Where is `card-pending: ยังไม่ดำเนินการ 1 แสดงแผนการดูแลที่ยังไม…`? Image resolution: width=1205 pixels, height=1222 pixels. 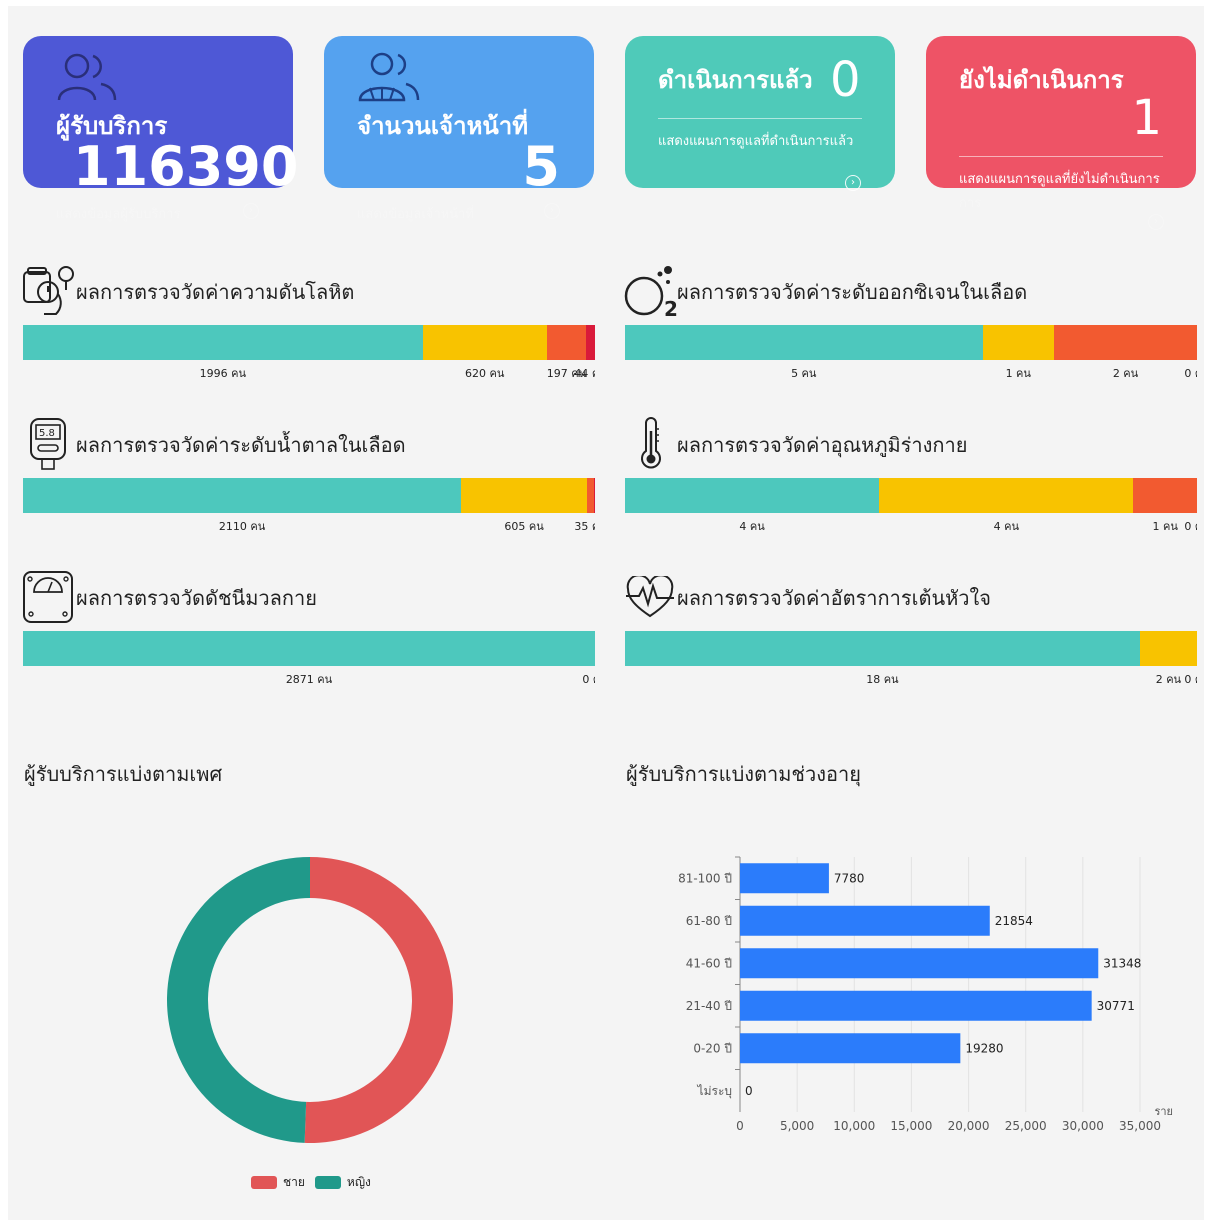
card-pending: ยังไม่ดำเนินการ 1 แสดงแผนการดูแลที่ยังไม… is located at coordinates (1061, 133).